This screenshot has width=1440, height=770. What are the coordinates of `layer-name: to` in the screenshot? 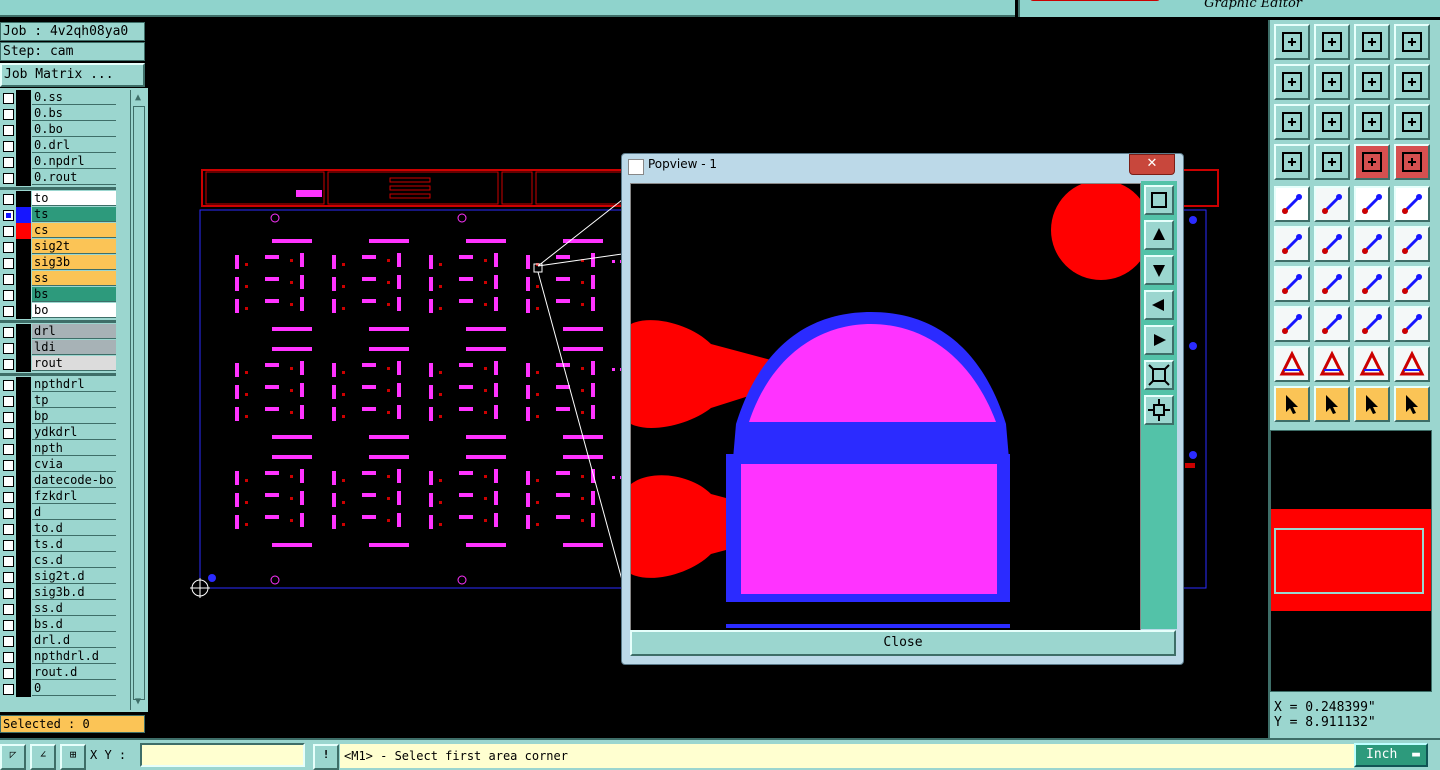 It's located at (74, 198).